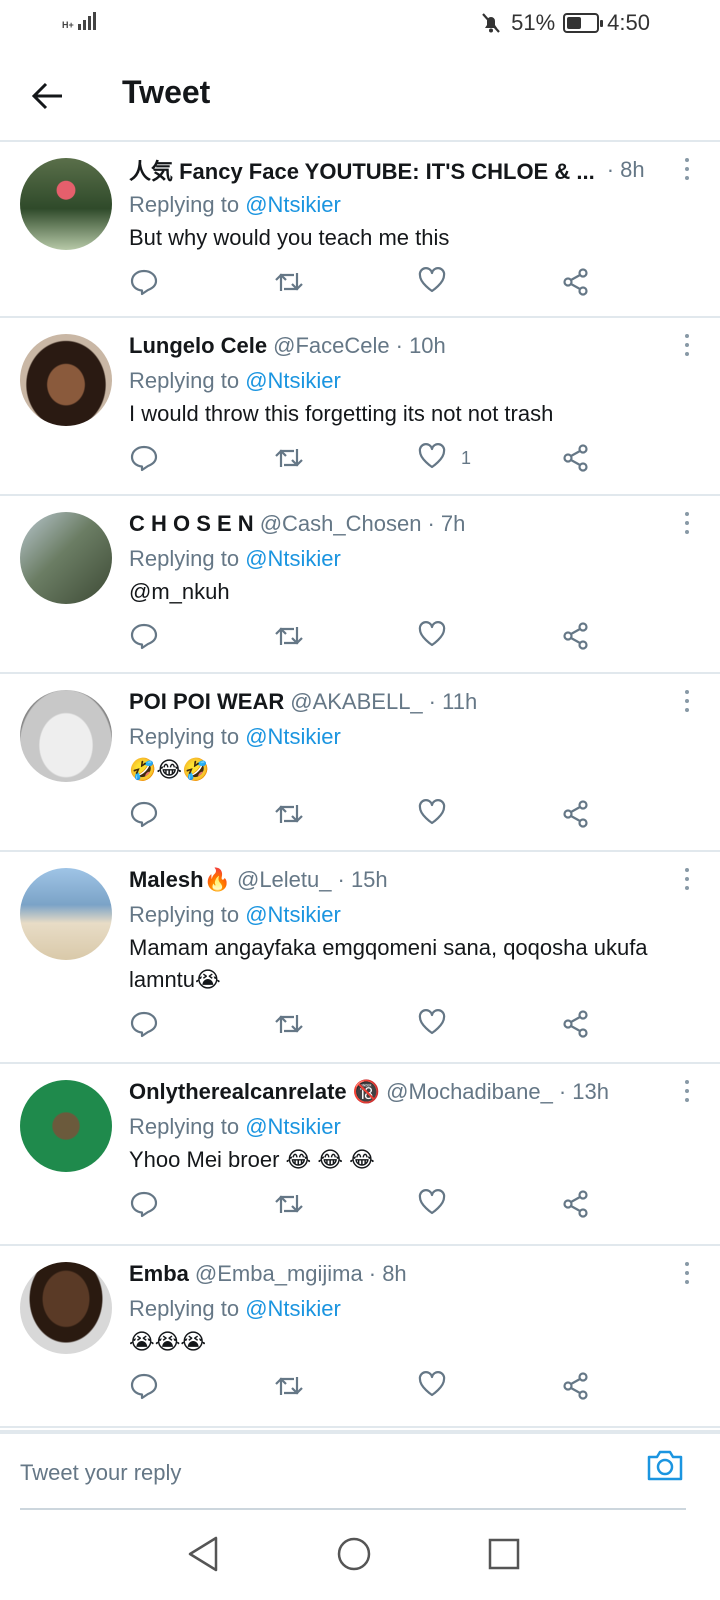 The image size is (720, 1600). I want to click on tweet-actions, so click(379, 1206).